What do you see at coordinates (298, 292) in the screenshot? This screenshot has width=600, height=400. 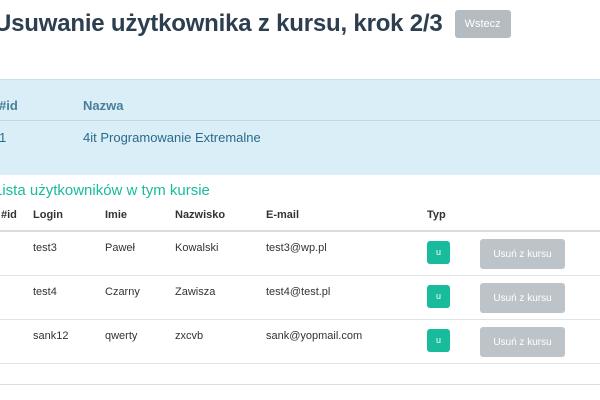 I see `user-email: test4@test.pl` at bounding box center [298, 292].